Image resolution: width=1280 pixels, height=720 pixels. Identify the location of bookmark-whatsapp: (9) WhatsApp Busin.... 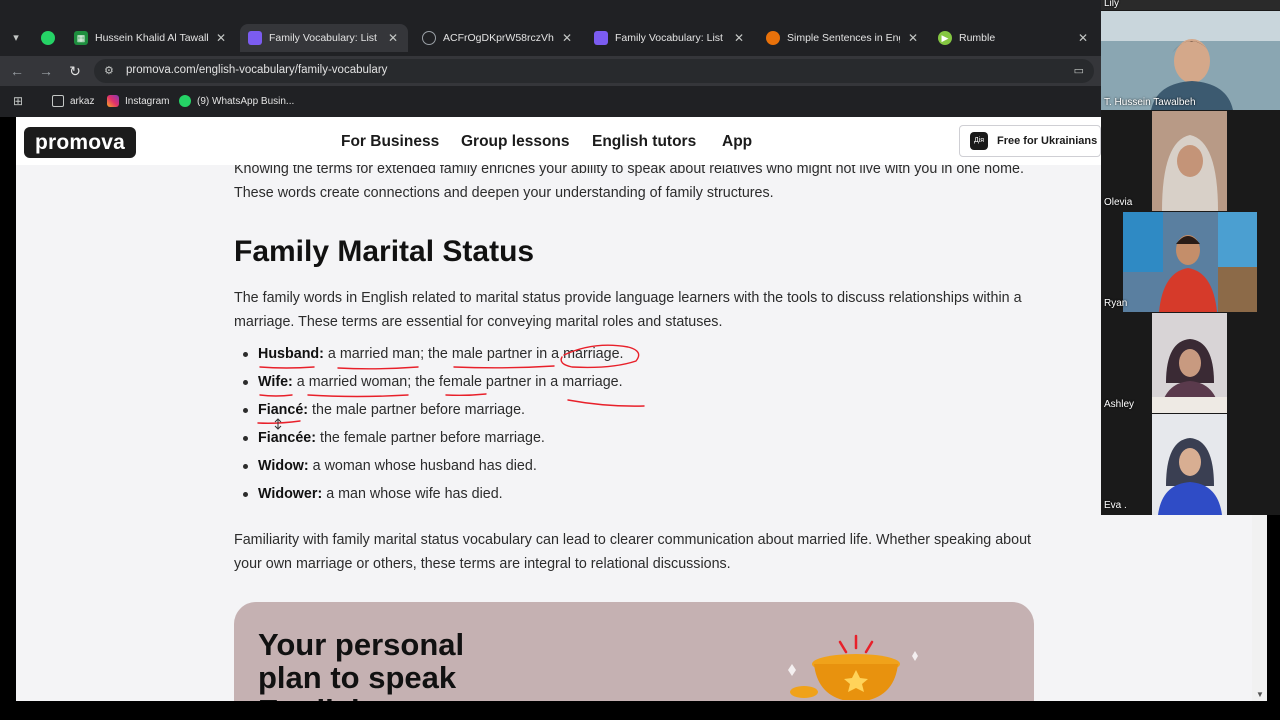
(236, 101).